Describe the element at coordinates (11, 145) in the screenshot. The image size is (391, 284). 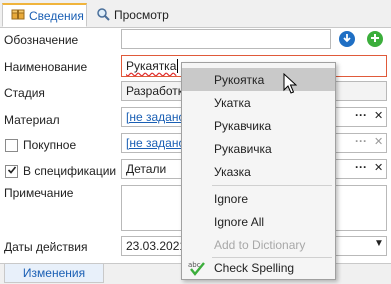
I see `purchased-checkbox` at that location.